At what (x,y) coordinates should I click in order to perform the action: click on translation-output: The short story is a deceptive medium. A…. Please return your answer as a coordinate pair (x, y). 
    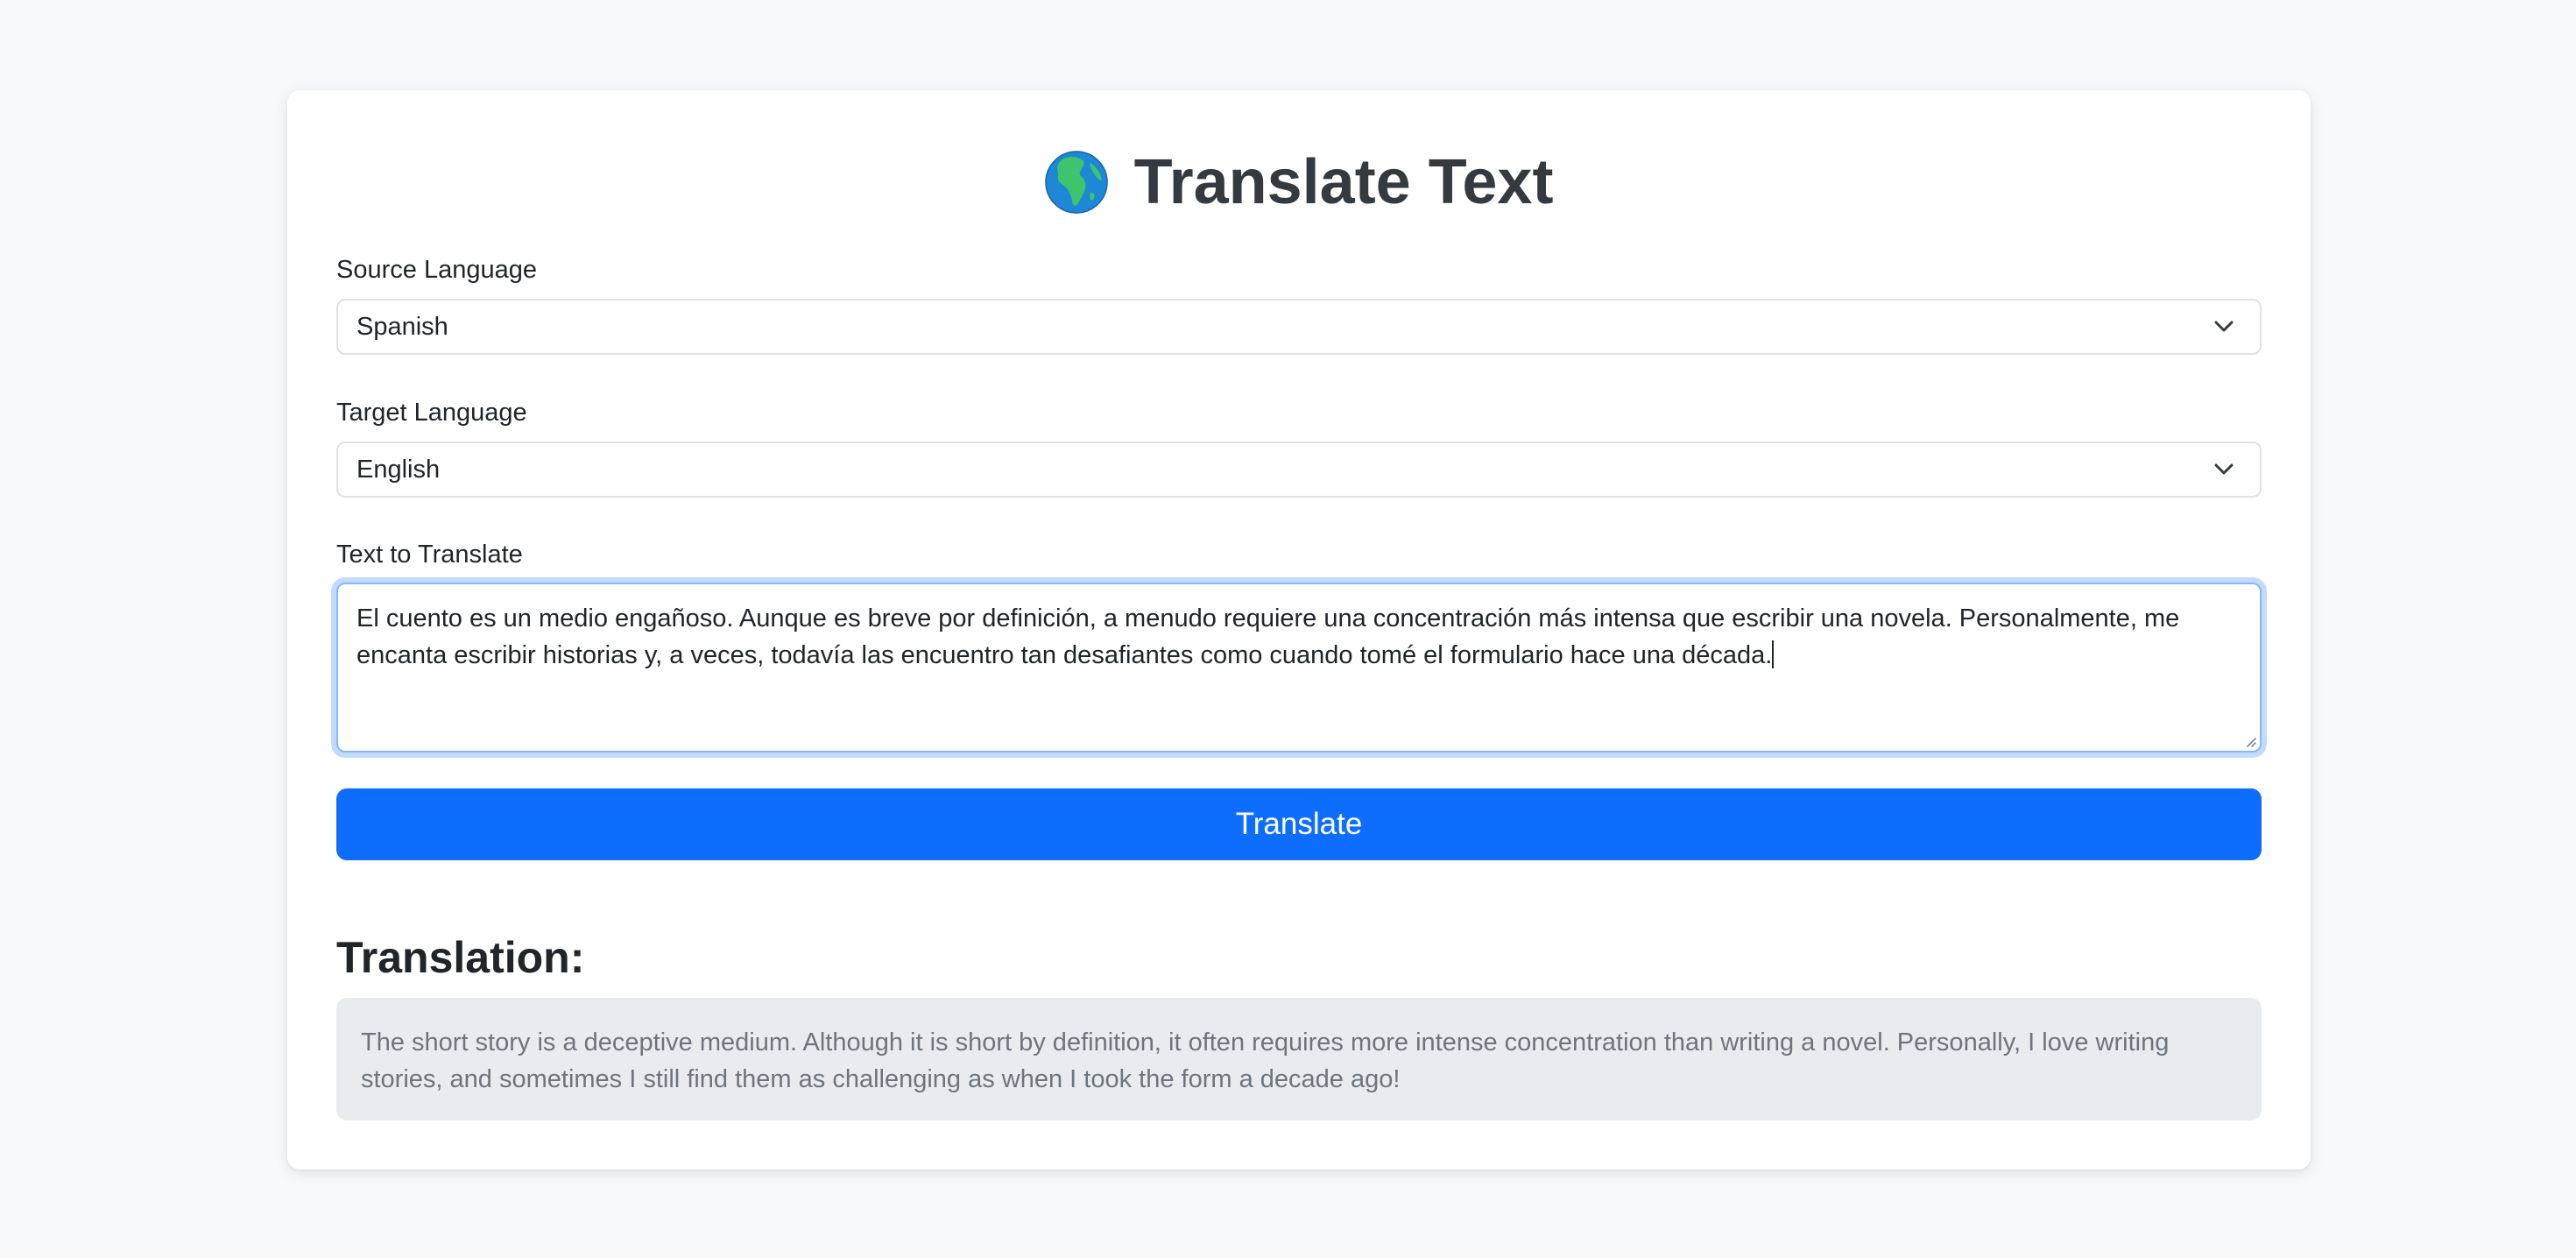
    Looking at the image, I should click on (1299, 1059).